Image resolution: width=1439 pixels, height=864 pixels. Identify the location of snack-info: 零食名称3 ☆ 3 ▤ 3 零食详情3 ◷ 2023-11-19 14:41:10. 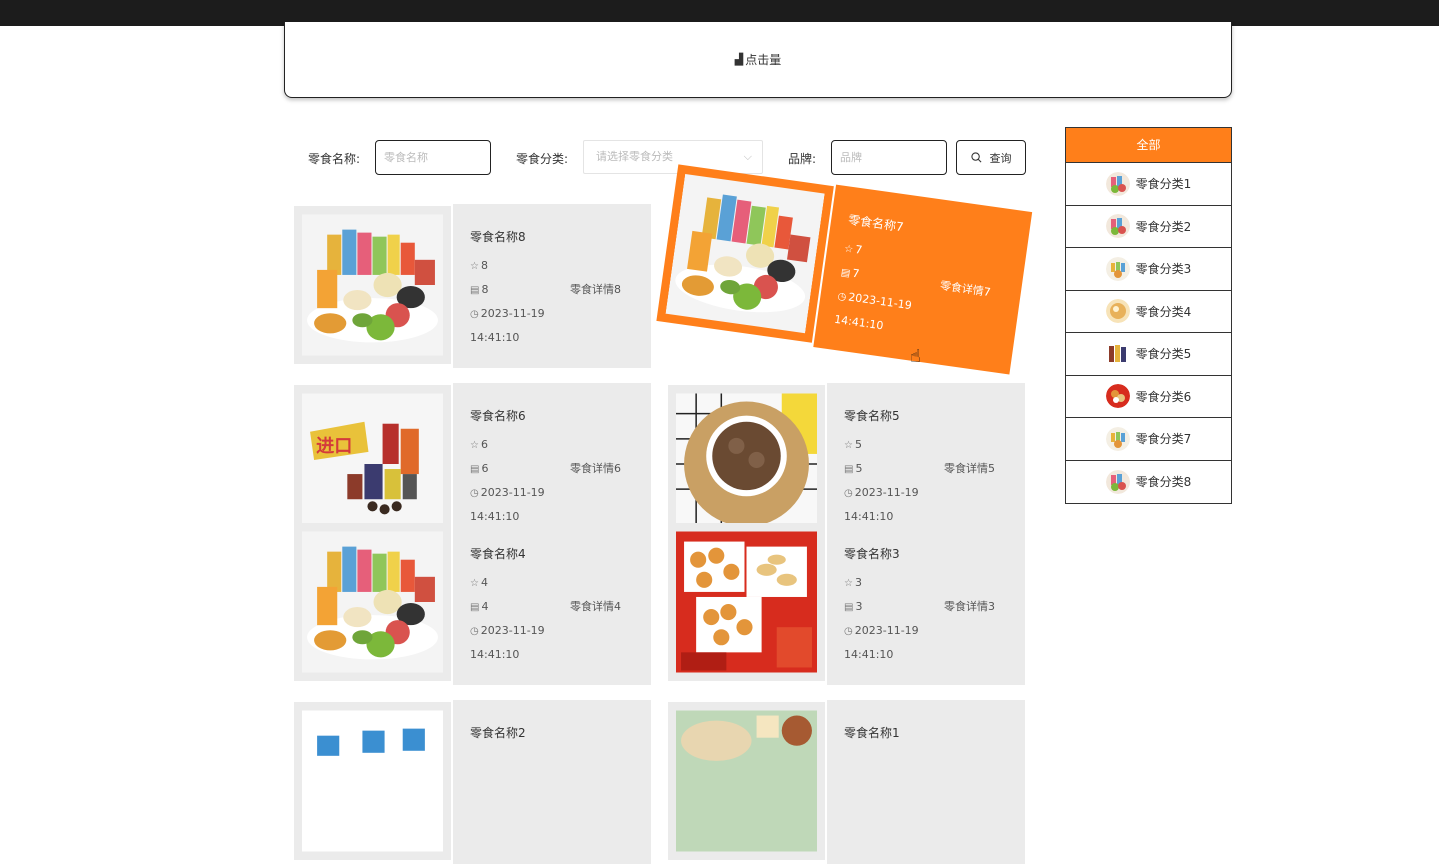
(926, 603).